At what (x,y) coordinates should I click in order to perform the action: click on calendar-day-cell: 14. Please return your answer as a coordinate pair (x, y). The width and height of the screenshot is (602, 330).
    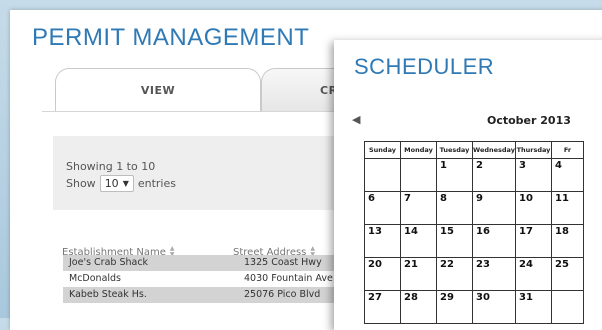
    Looking at the image, I should click on (418, 241).